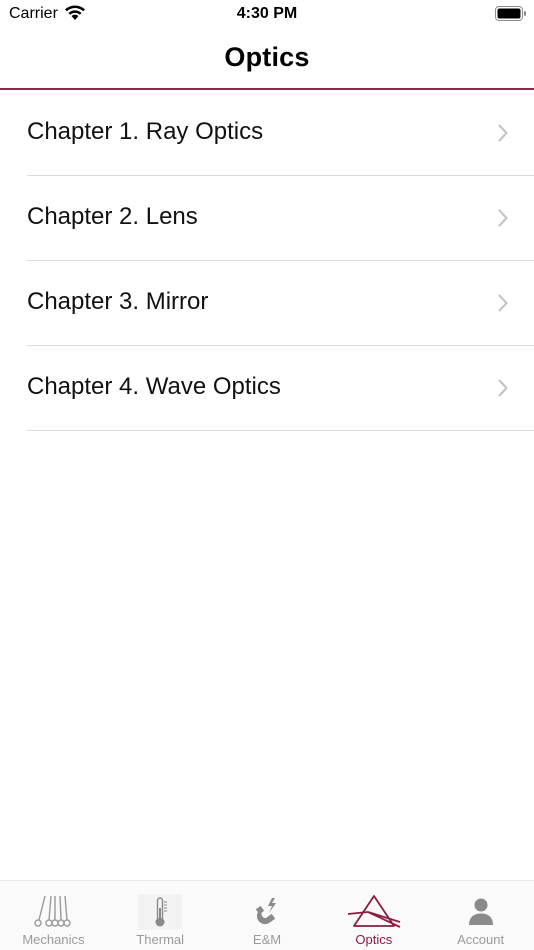  I want to click on tab-label: Optics, so click(374, 939).